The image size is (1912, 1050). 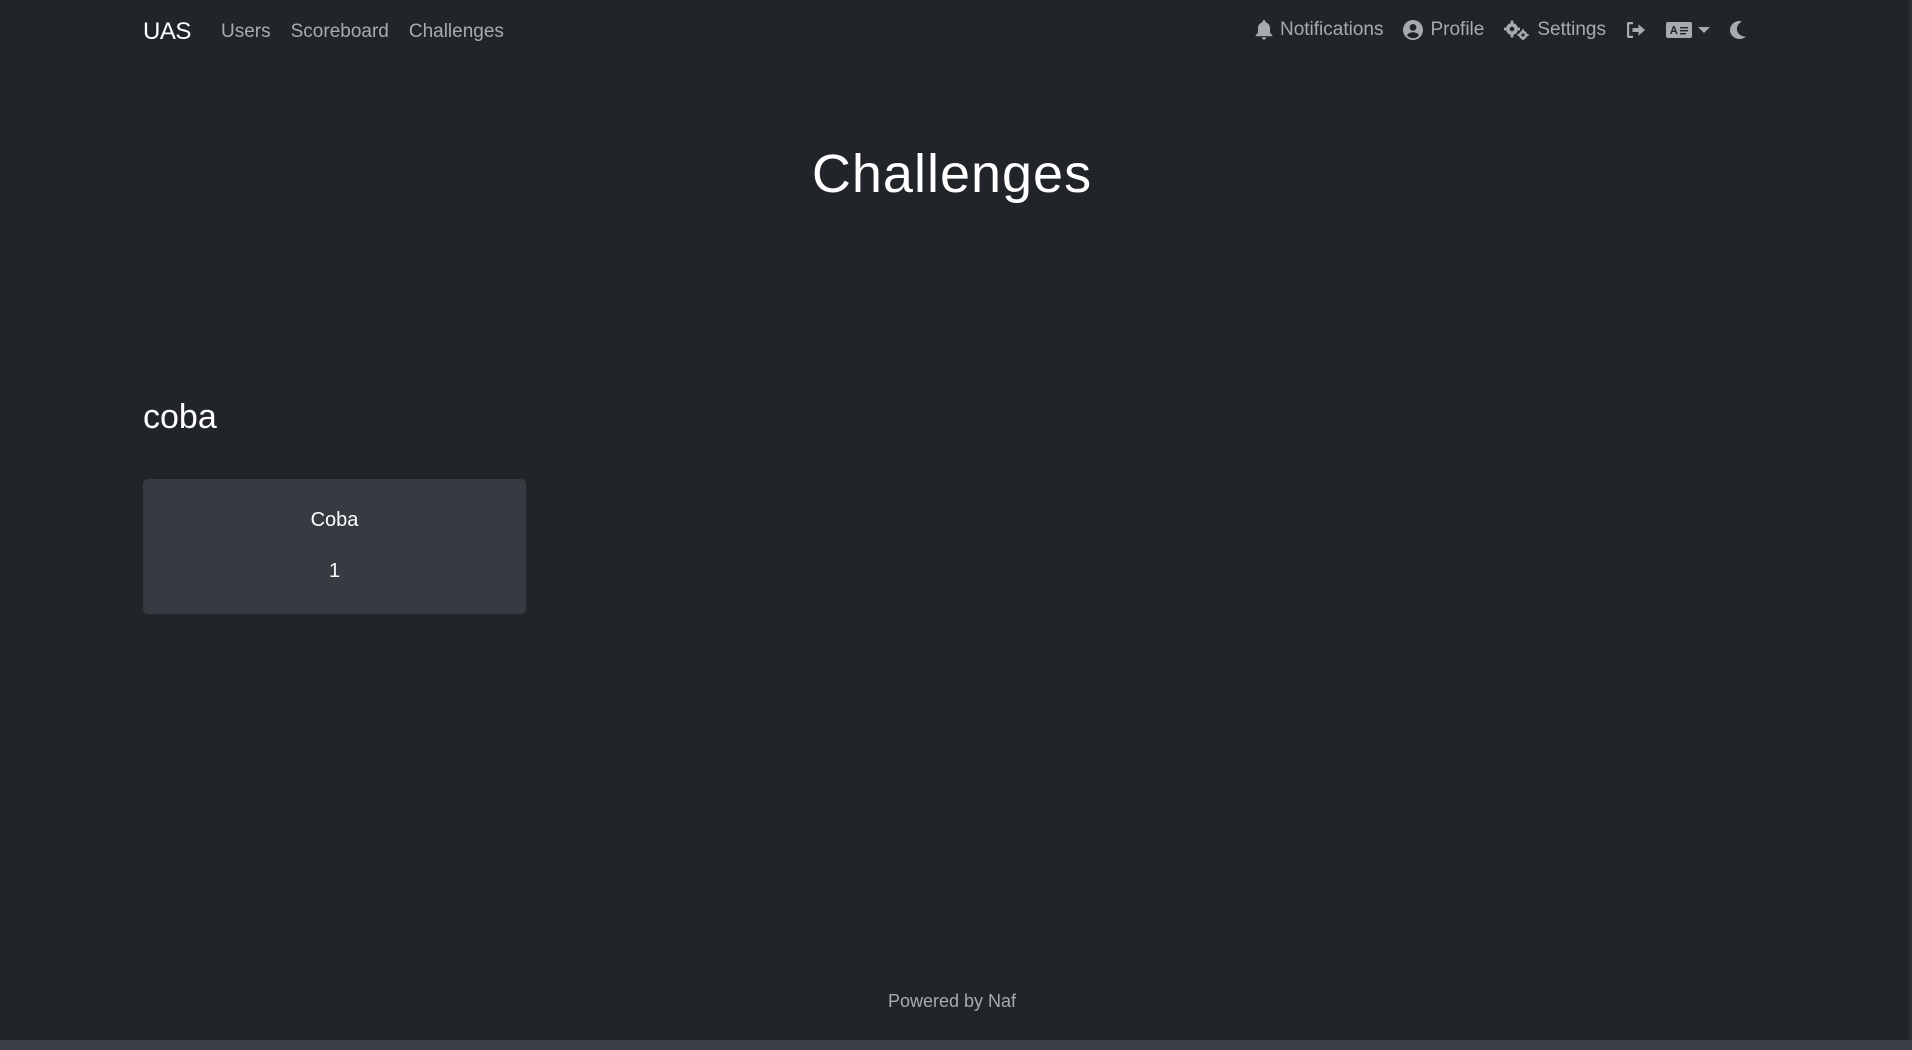 What do you see at coordinates (1331, 29) in the screenshot?
I see `nav-notifications-label: Notifications` at bounding box center [1331, 29].